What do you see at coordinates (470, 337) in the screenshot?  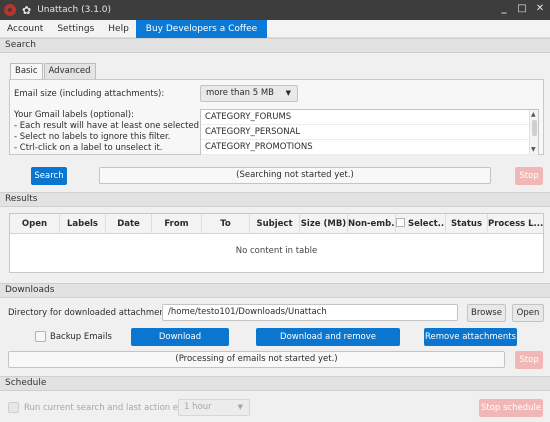 I see `remove-attachments-button: Remove attachments` at bounding box center [470, 337].